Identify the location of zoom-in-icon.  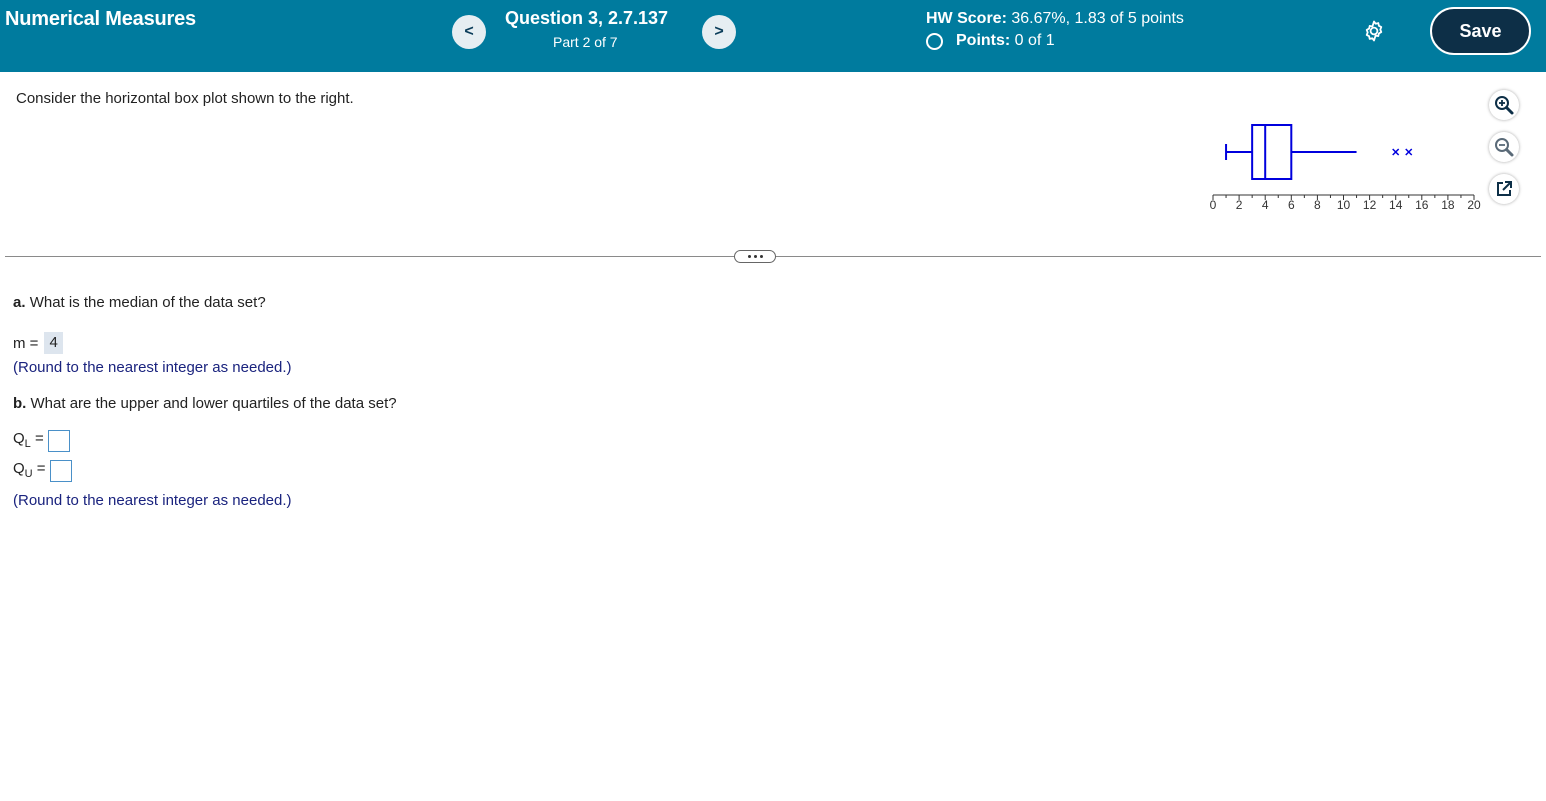
(1504, 105).